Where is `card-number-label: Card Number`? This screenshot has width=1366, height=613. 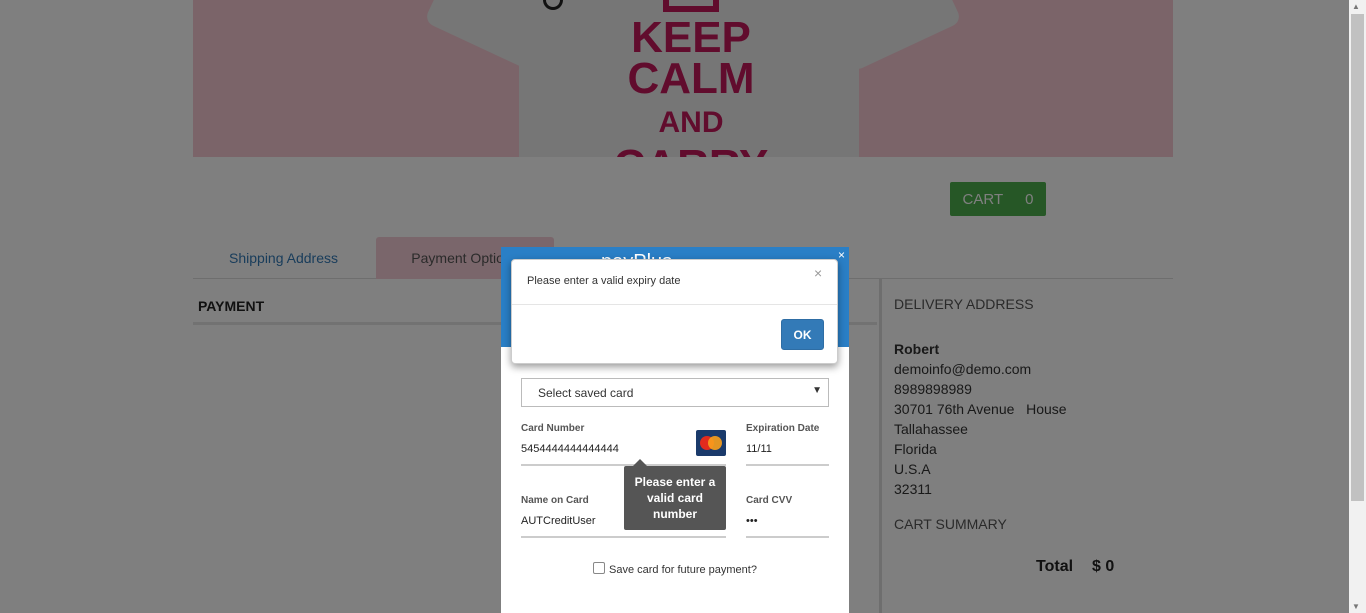
card-number-label: Card Number is located at coordinates (553, 428).